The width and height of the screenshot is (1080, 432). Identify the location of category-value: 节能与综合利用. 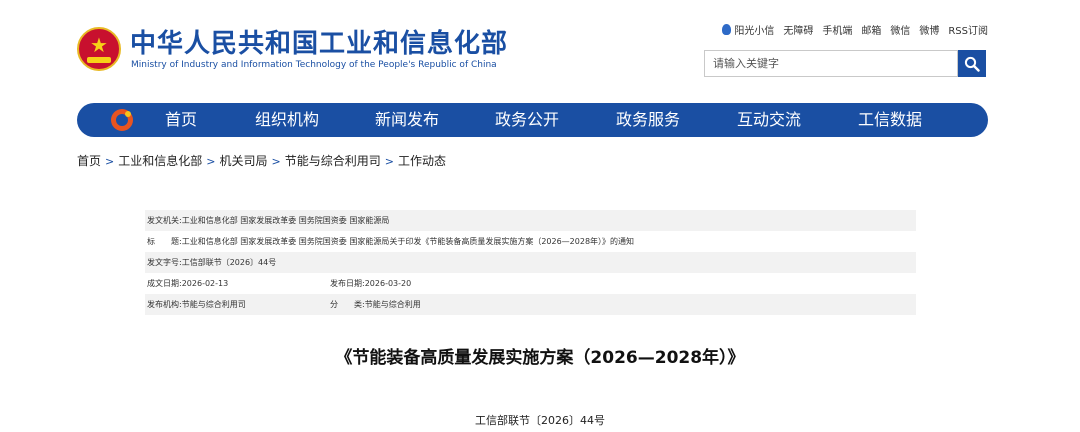
(392, 304).